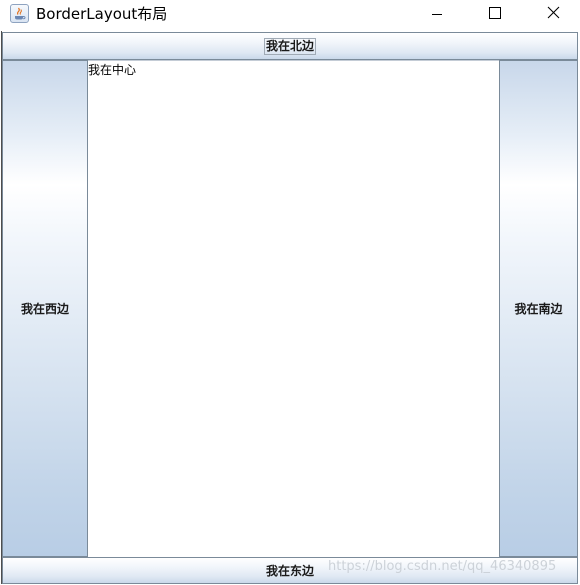  I want to click on east-button-label: 我在南边, so click(538, 309).